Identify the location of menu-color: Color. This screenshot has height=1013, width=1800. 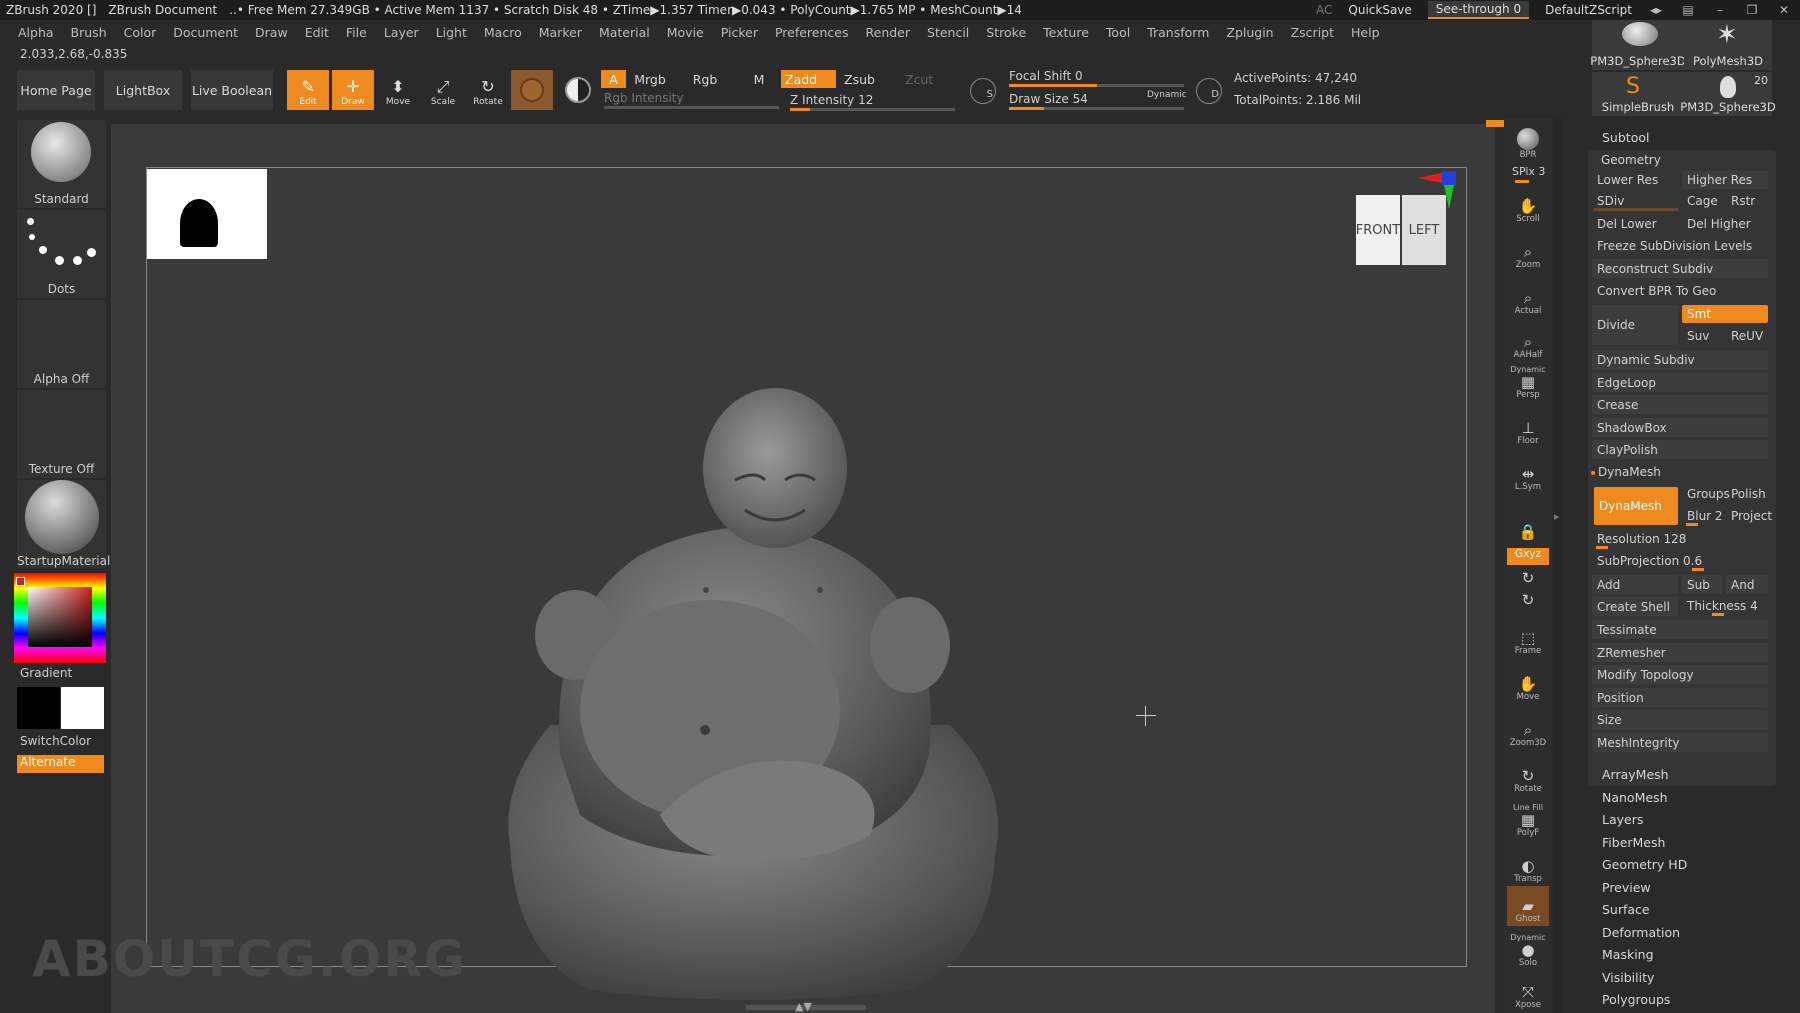
(141, 33).